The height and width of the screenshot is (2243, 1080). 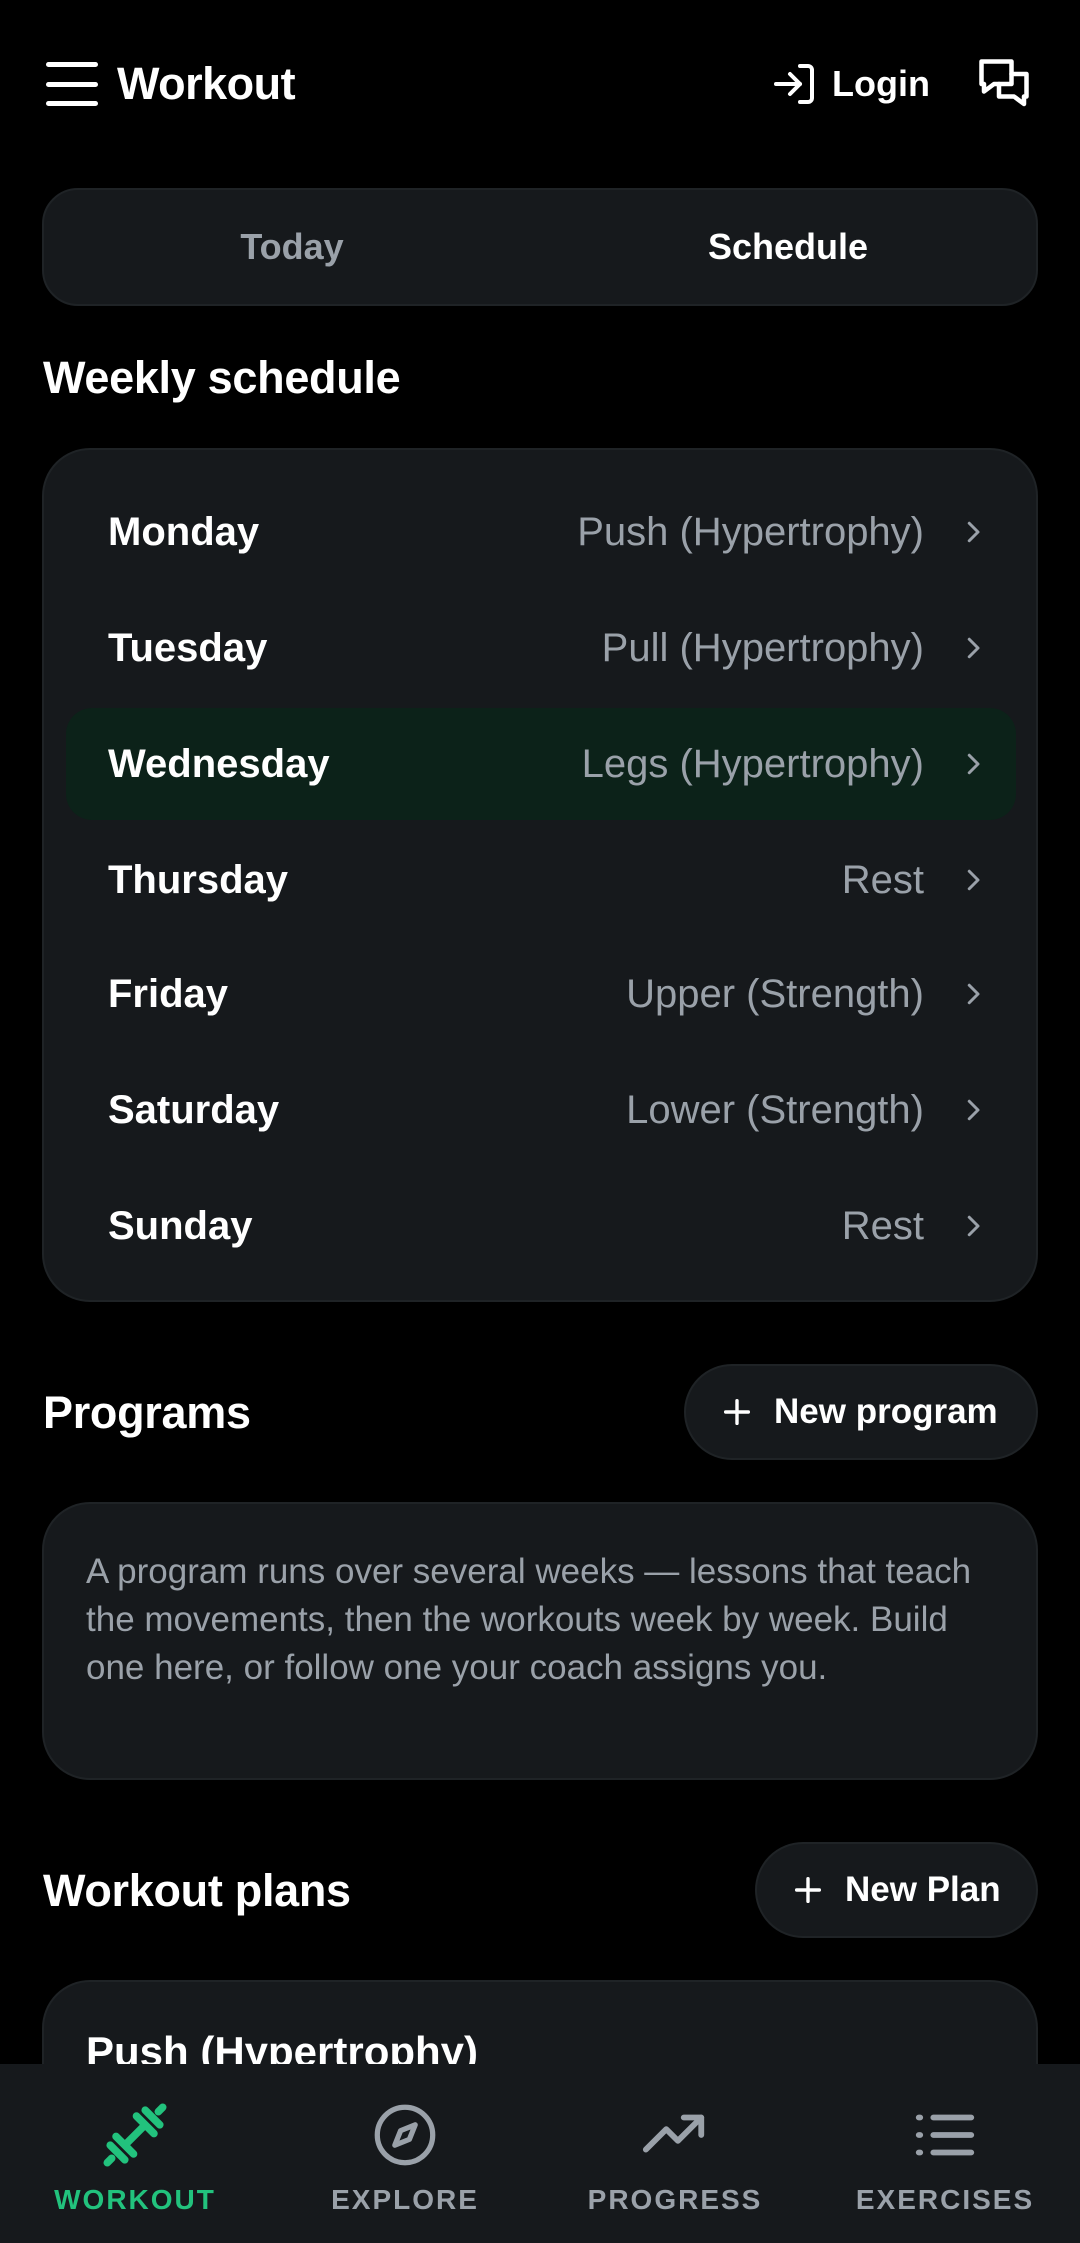 I want to click on login-button: Login, so click(x=850, y=84).